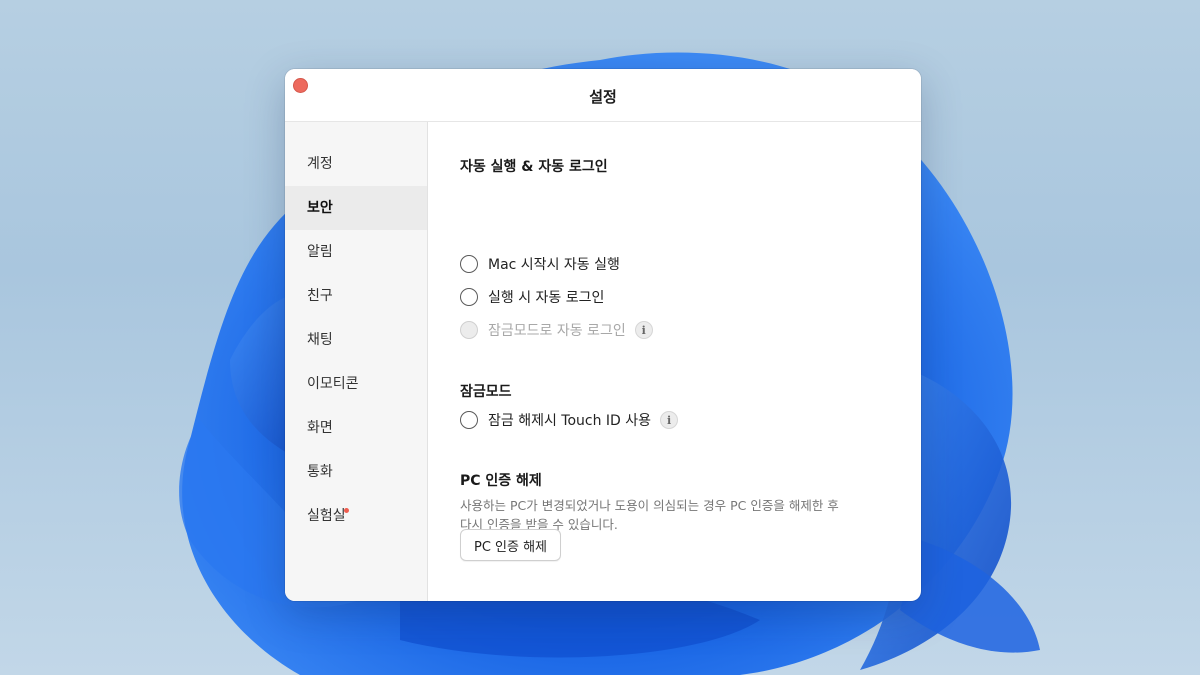 The image size is (1200, 675). Describe the element at coordinates (356, 516) in the screenshot. I see `sidebar-item-labs: 실험실` at that location.